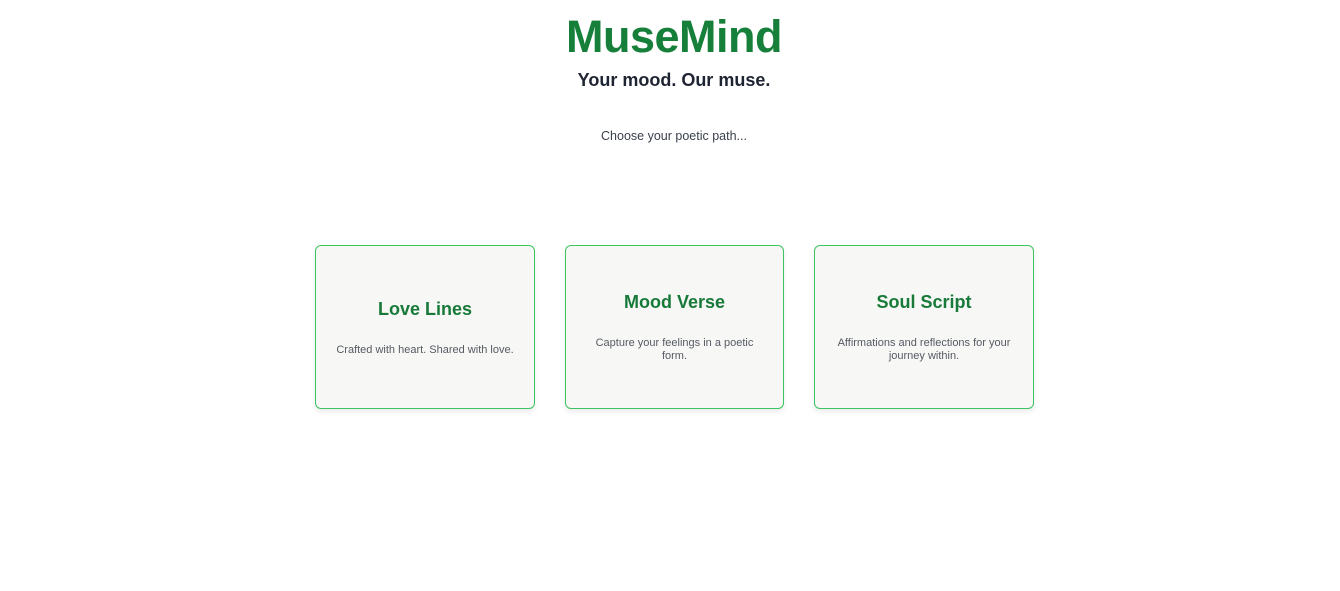  I want to click on card-title: Mood Verse, so click(674, 302).